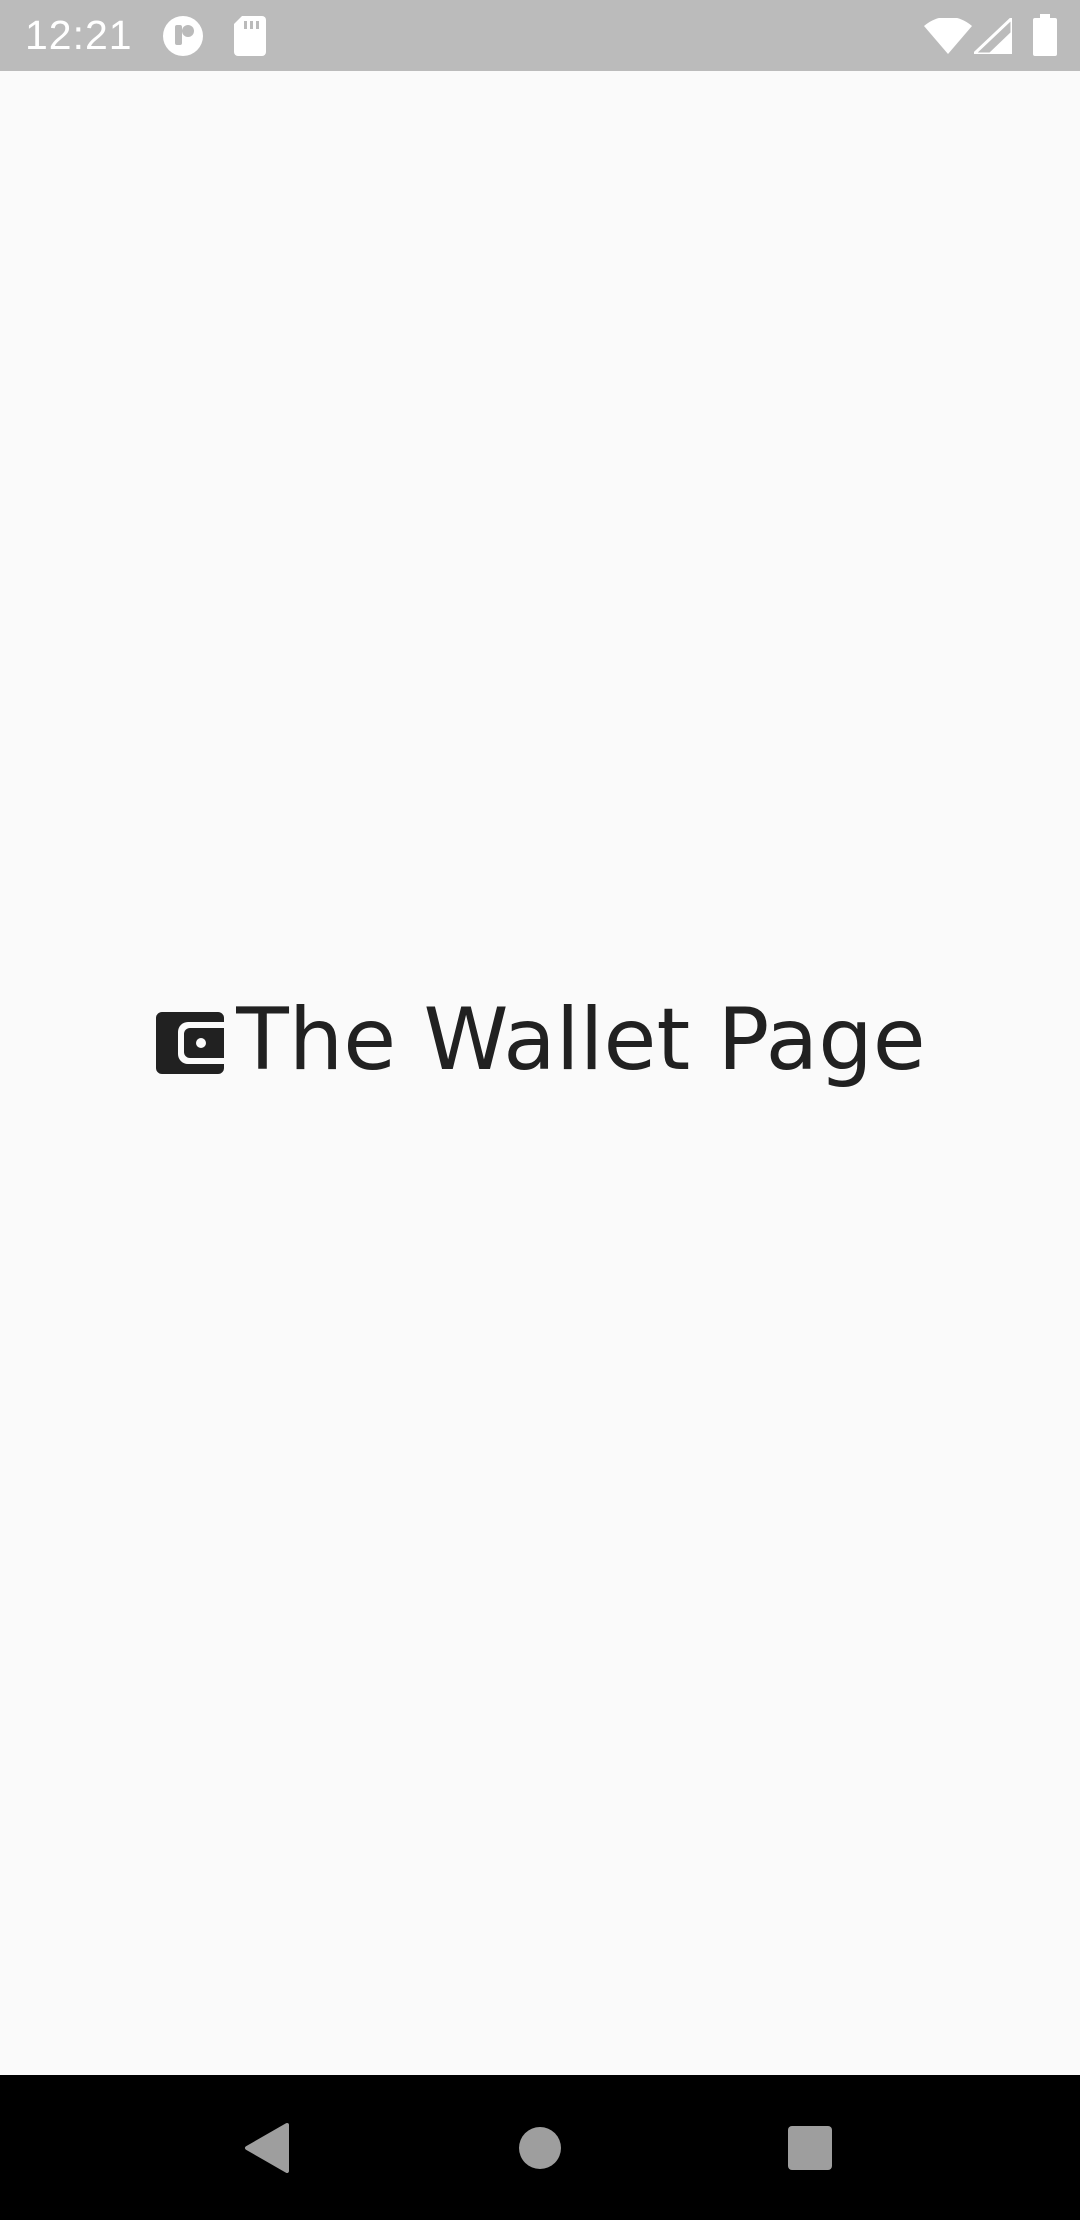  I want to click on back-triangle-icon, so click(267, 2148).